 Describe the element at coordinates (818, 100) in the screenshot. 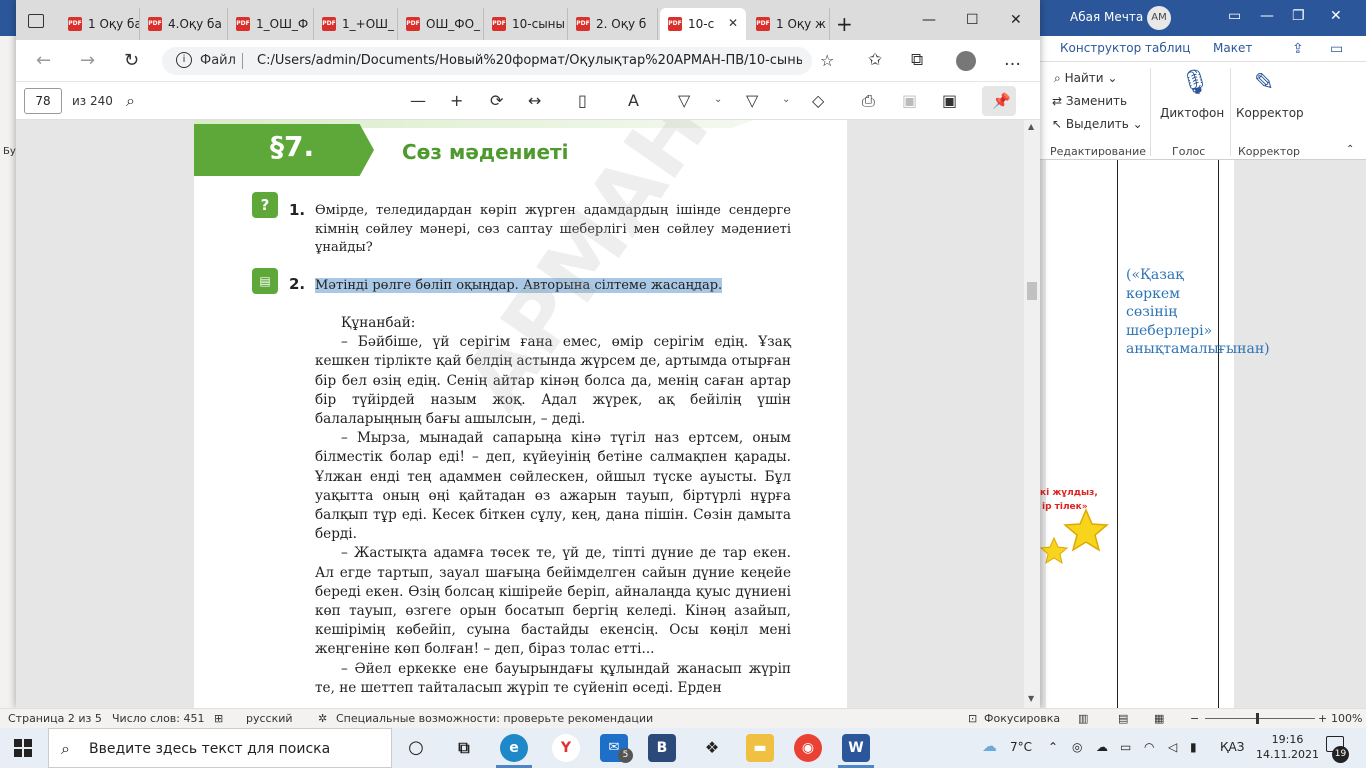

I see `eraser-icon: ◇` at that location.